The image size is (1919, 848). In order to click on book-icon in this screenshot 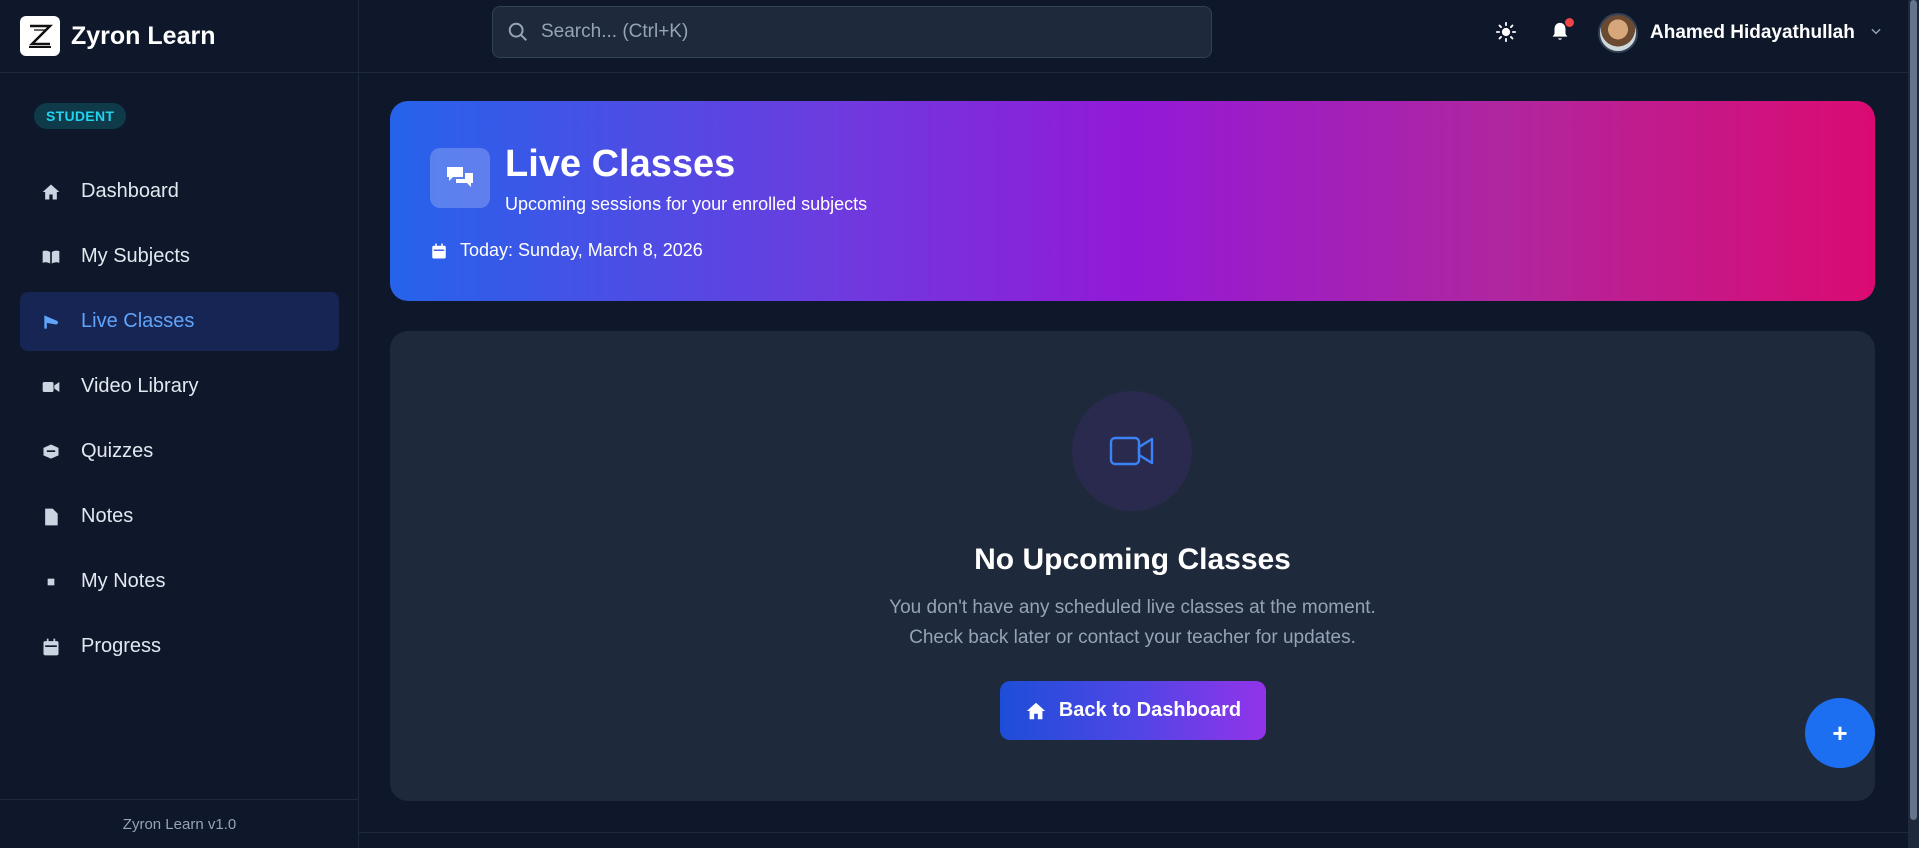, I will do `click(51, 257)`.